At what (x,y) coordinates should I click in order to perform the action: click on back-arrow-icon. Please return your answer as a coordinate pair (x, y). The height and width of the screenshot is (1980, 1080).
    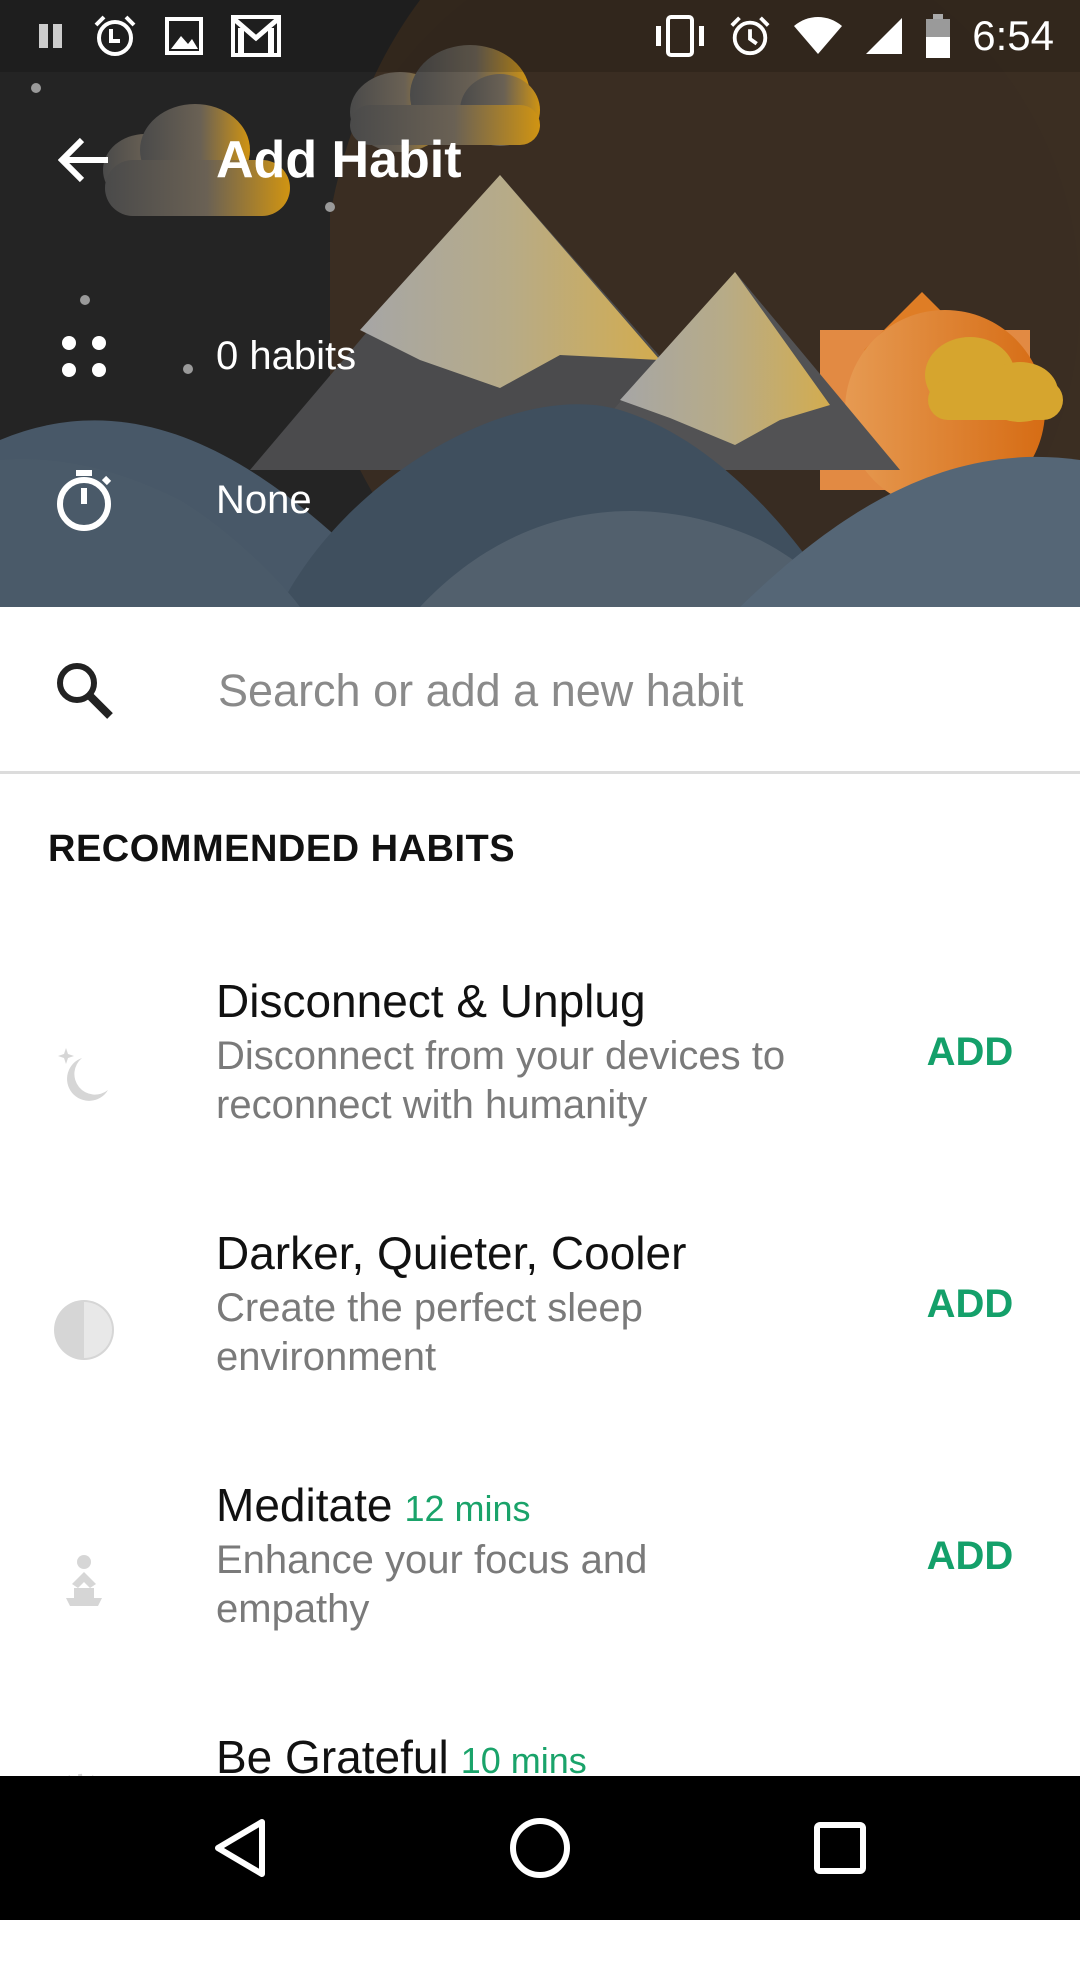
    Looking at the image, I should click on (83, 160).